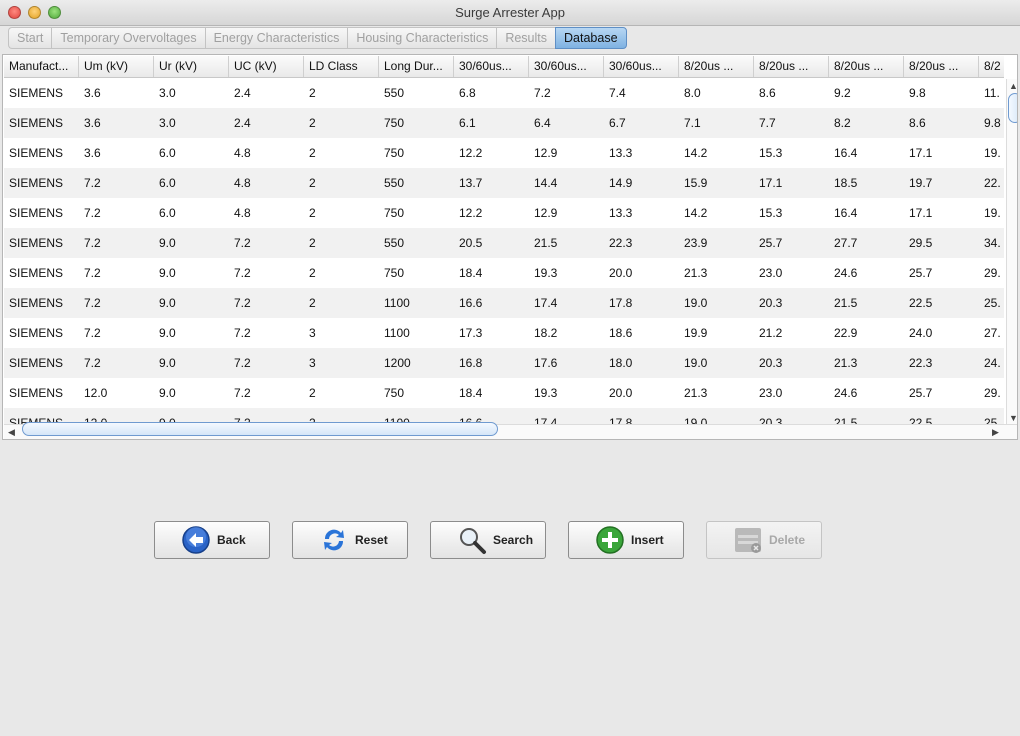 The image size is (1020, 736). Describe the element at coordinates (416, 333) in the screenshot. I see `table-cell: 1100` at that location.